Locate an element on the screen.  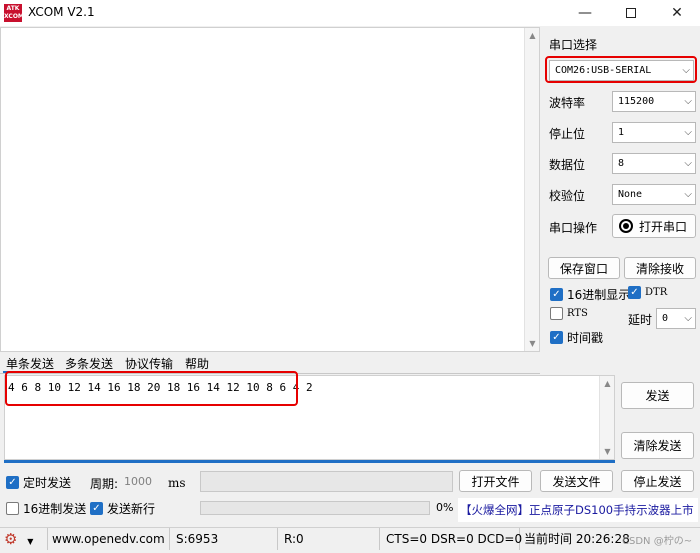
send-area-underline is located at coordinates (309, 461).